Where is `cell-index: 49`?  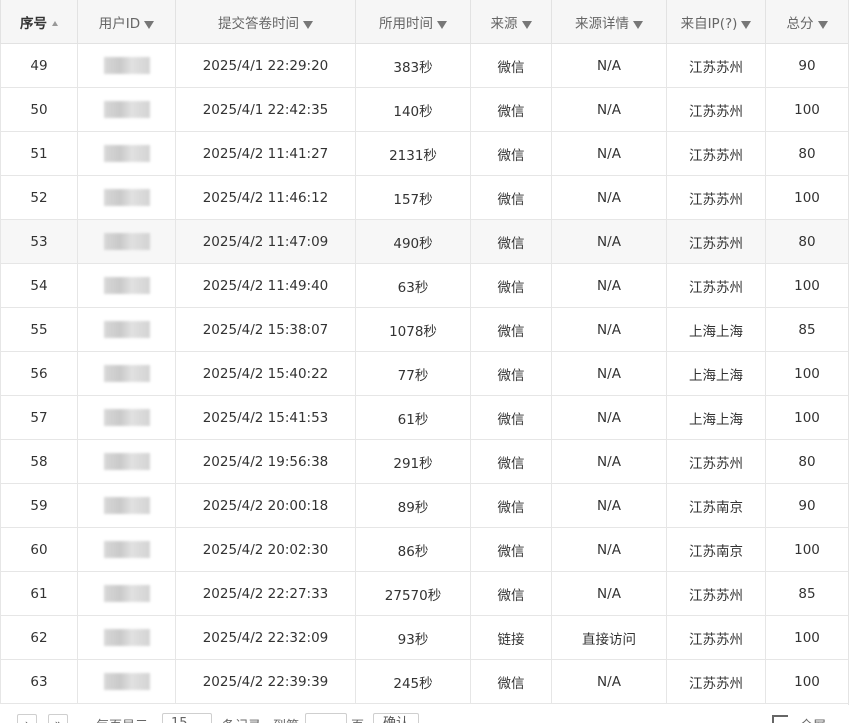 cell-index: 49 is located at coordinates (39, 65).